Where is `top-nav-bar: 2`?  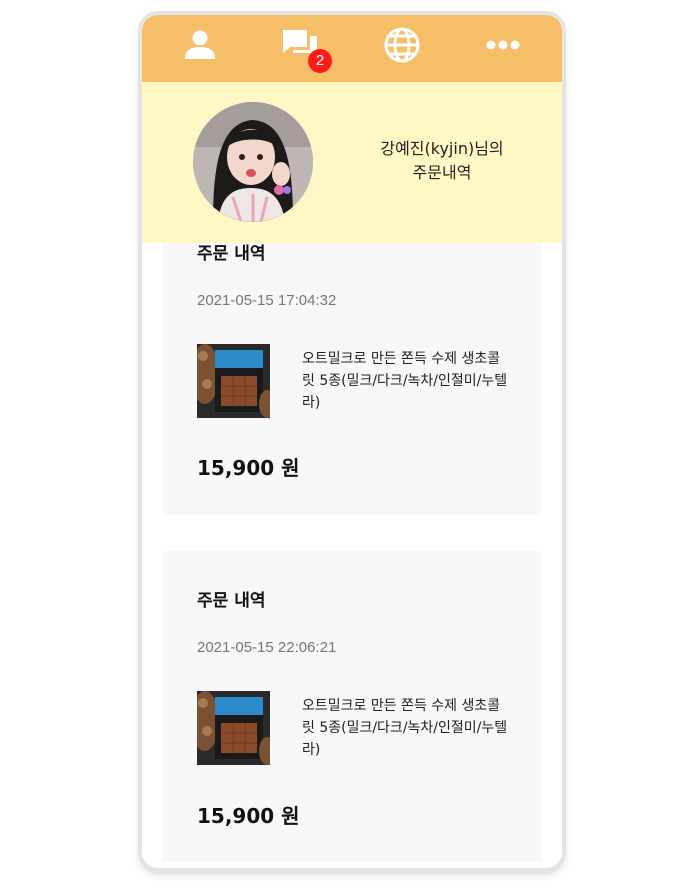 top-nav-bar: 2 is located at coordinates (352, 48).